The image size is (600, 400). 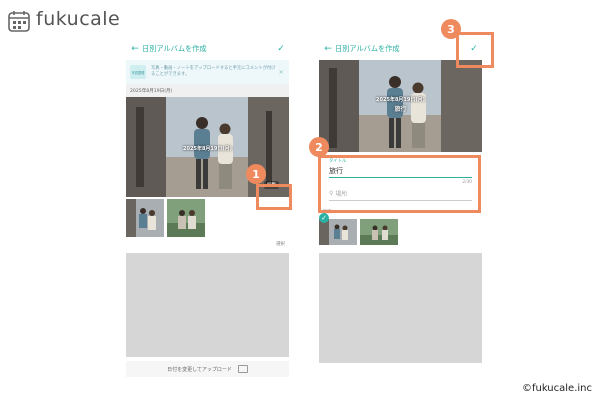 What do you see at coordinates (451, 29) in the screenshot?
I see `step-badge-3: 3` at bounding box center [451, 29].